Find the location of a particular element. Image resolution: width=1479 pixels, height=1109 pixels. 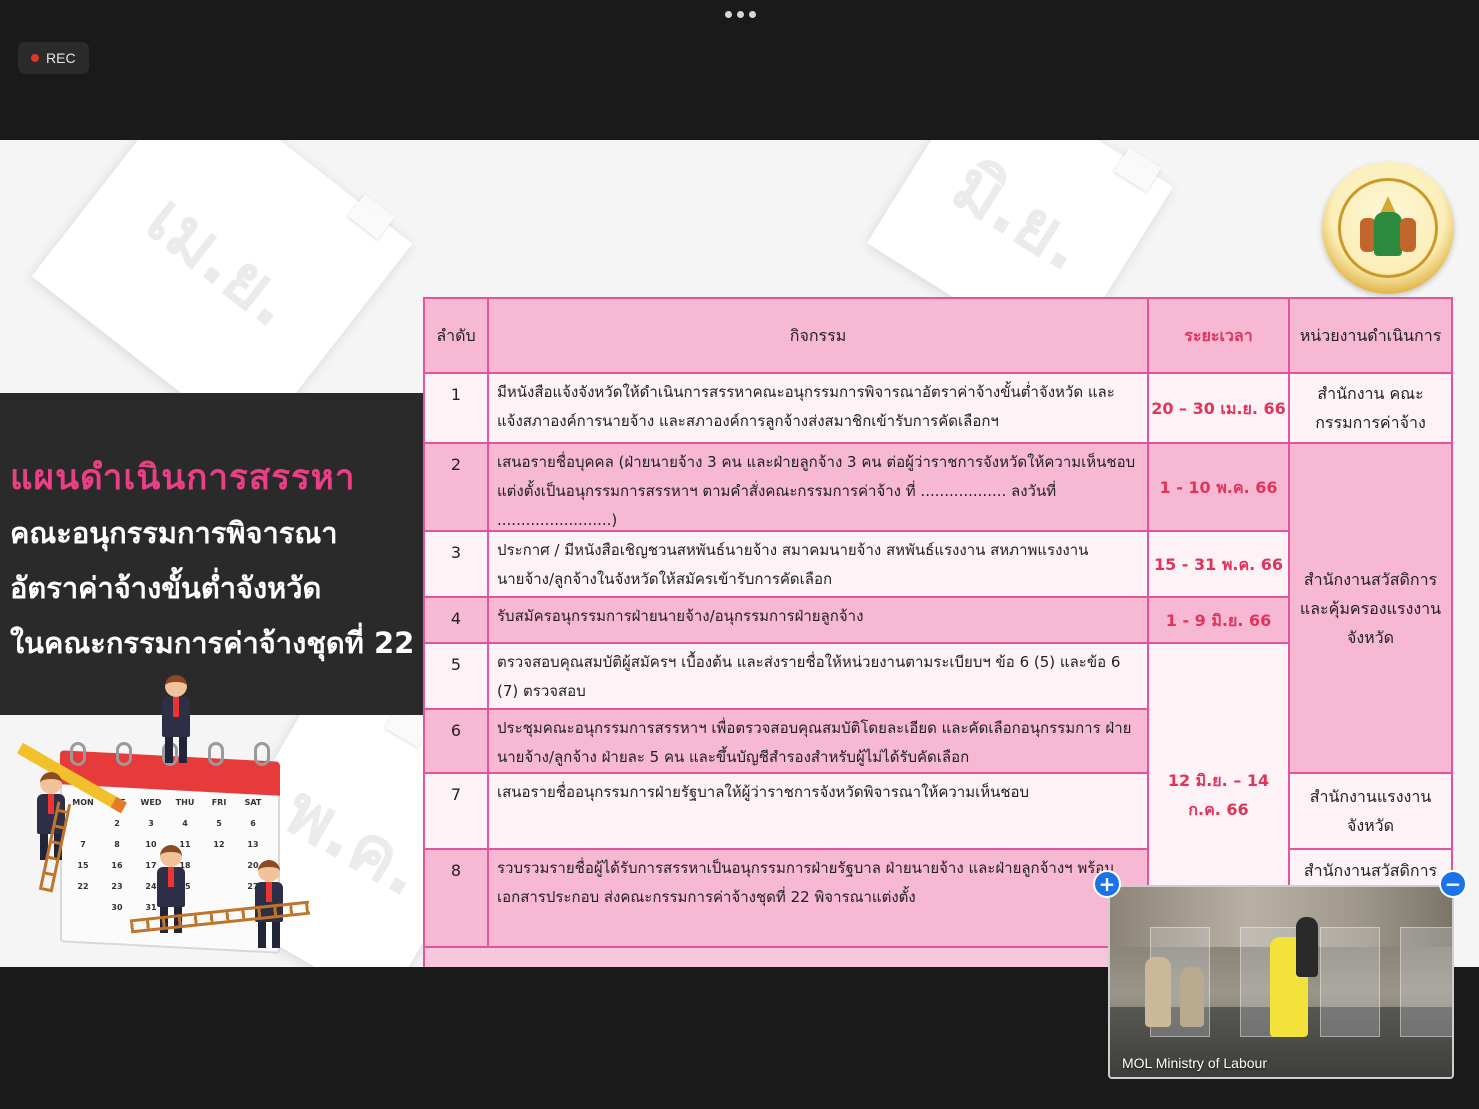

table-header-cell: หน่วยงานดำเนินการ is located at coordinates (1370, 335).